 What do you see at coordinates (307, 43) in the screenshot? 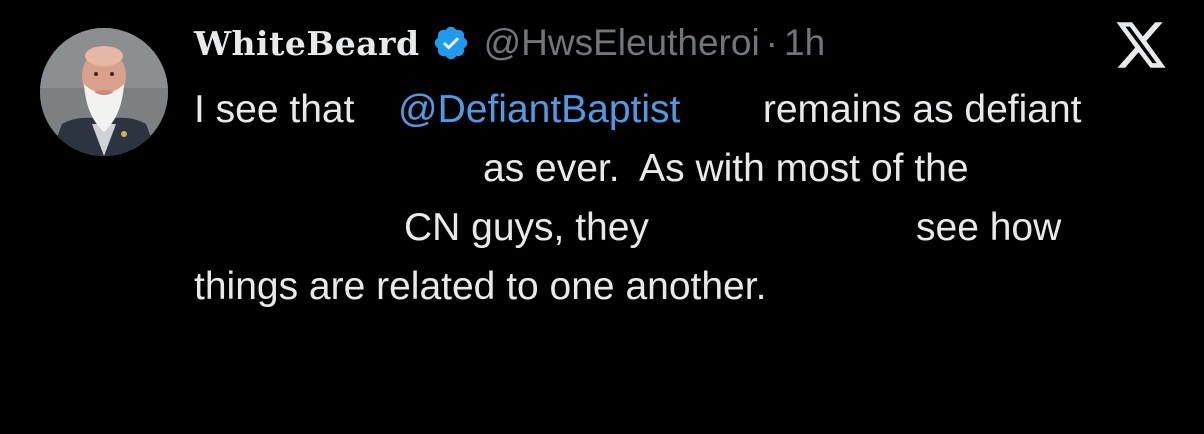
I see `author-display-name: WhiteBeard` at bounding box center [307, 43].